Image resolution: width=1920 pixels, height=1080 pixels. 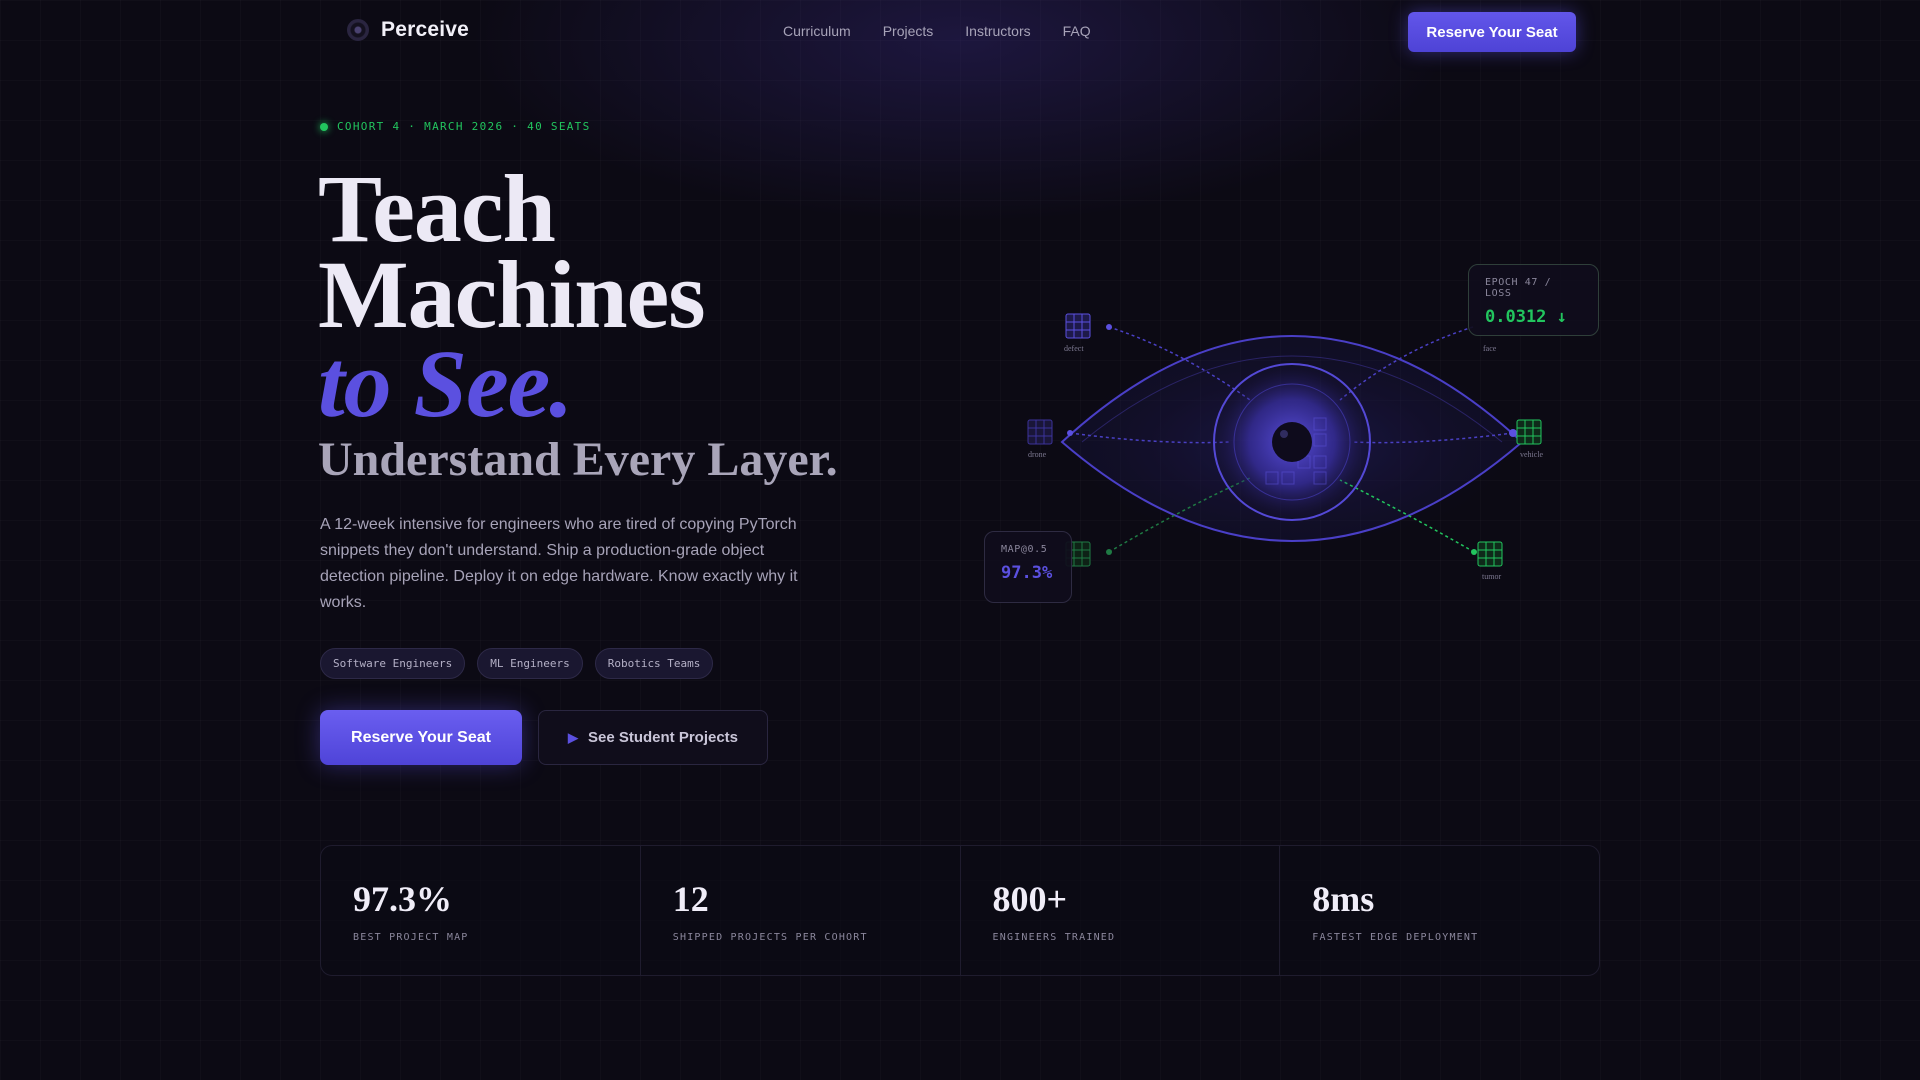 What do you see at coordinates (1109, 327) in the screenshot?
I see `node-dot-defect` at bounding box center [1109, 327].